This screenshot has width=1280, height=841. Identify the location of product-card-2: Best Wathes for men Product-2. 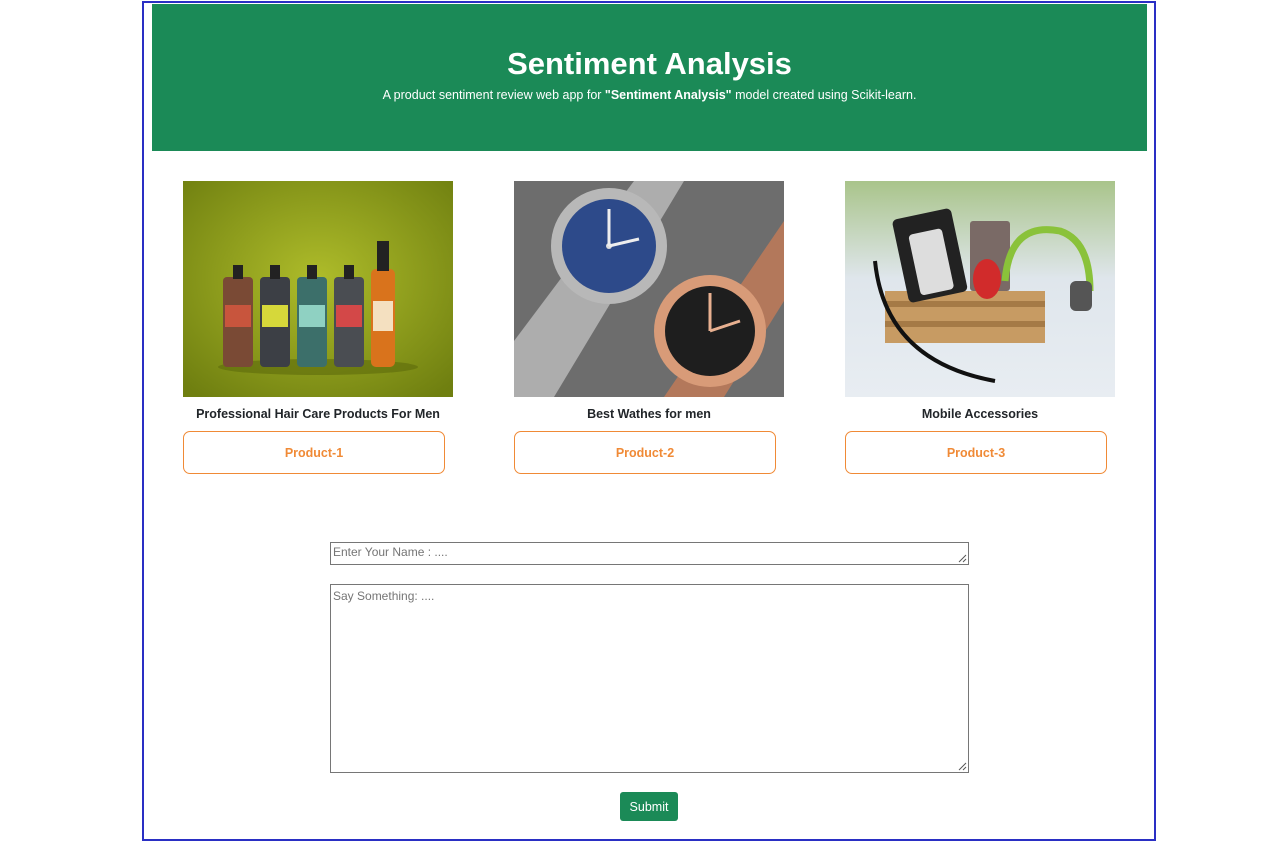
(649, 327).